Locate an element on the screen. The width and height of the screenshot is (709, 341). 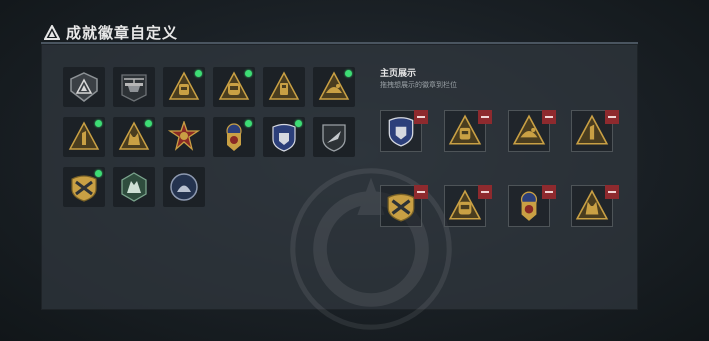
cat-gold-badge-icon is located at coordinates (592, 204).